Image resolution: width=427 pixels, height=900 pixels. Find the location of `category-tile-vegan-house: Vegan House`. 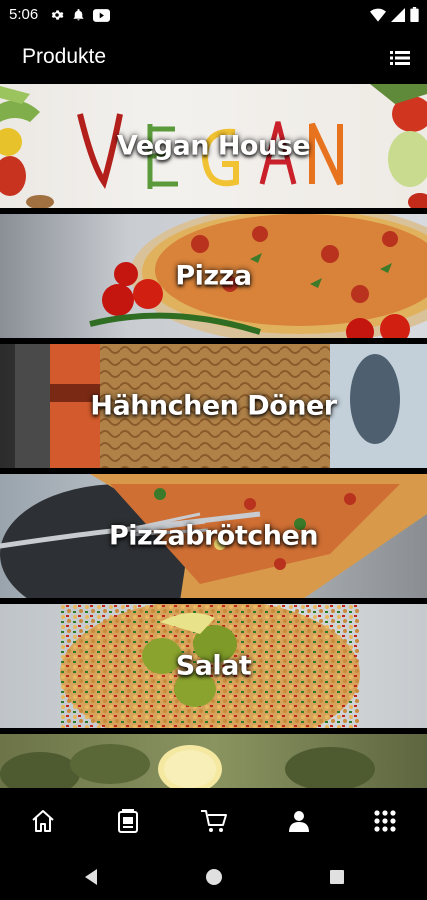

category-tile-vegan-house: Vegan House is located at coordinates (213, 147).